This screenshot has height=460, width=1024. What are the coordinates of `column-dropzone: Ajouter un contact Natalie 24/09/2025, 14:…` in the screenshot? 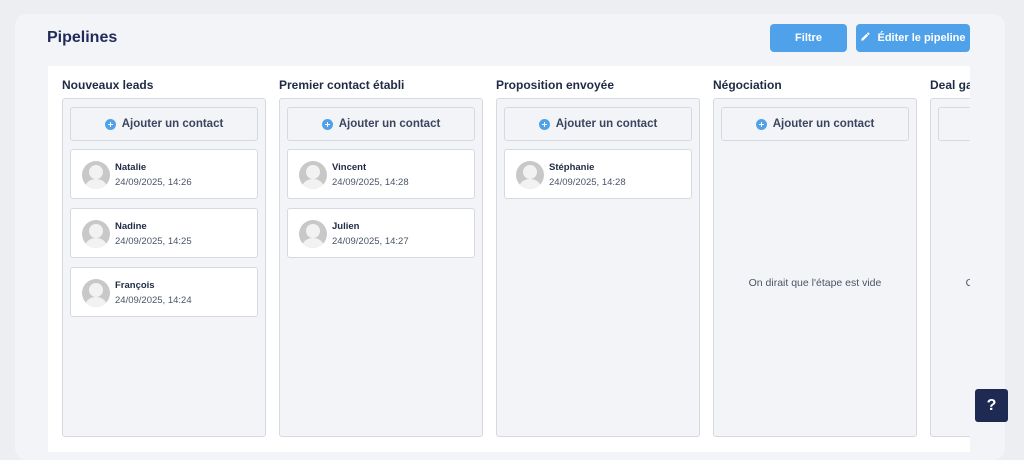 It's located at (164, 267).